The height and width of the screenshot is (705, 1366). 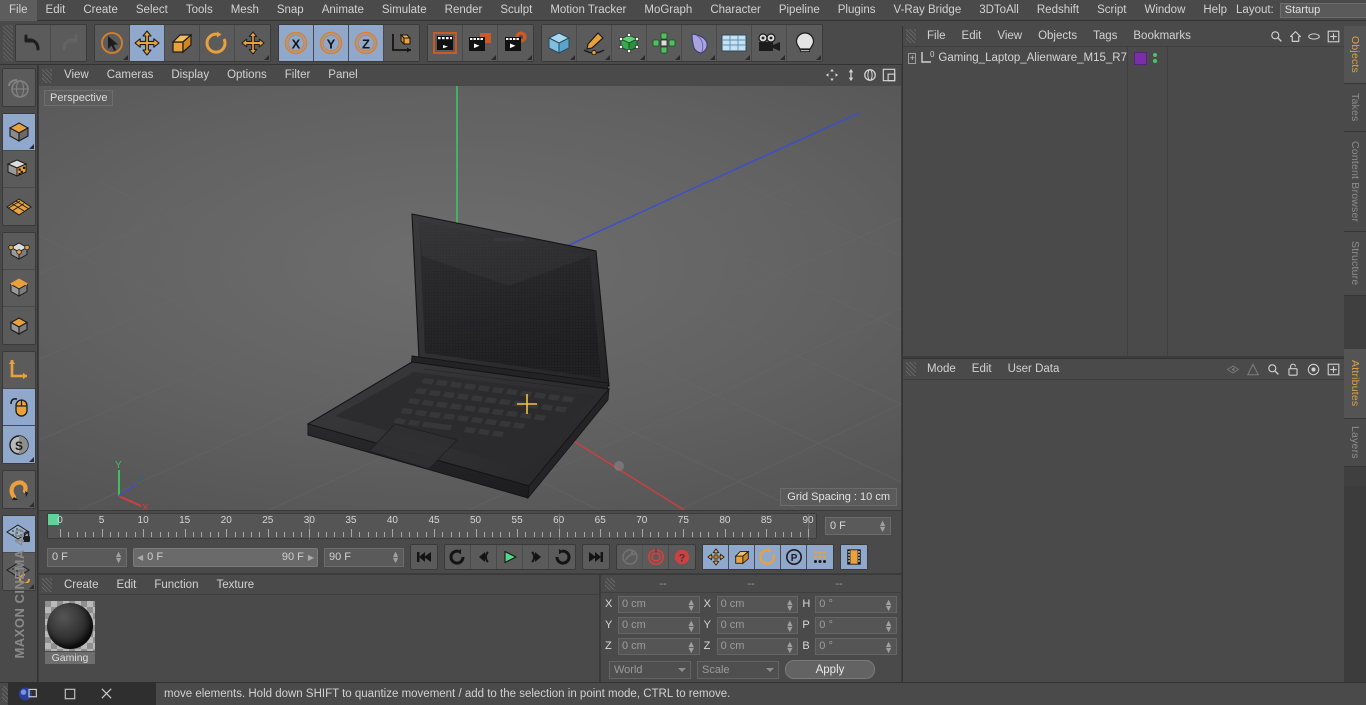 What do you see at coordinates (480, 42) in the screenshot?
I see `render-region-icon` at bounding box center [480, 42].